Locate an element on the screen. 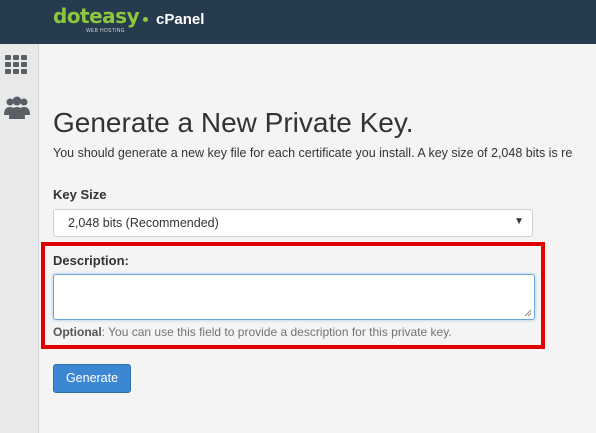 Image resolution: width=596 pixels, height=433 pixels. generate-button: Generate is located at coordinates (92, 378).